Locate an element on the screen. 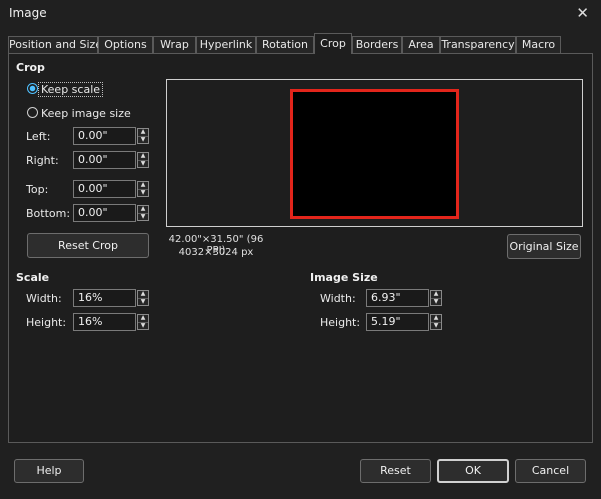 The height and width of the screenshot is (499, 601). image-size-heading: Image Size is located at coordinates (344, 277).